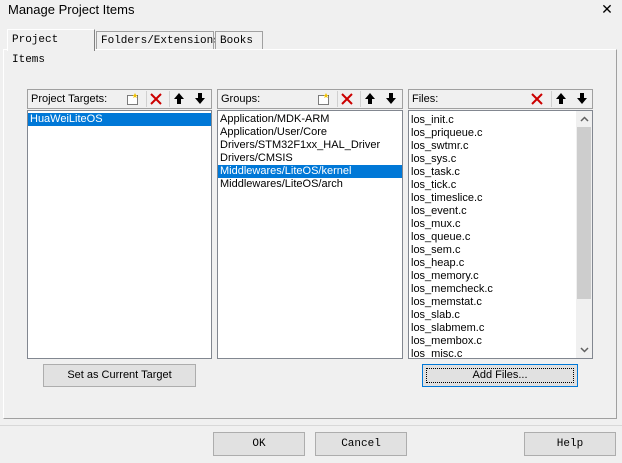 The image size is (622, 463). What do you see at coordinates (584, 350) in the screenshot?
I see `scroll-down-icon` at bounding box center [584, 350].